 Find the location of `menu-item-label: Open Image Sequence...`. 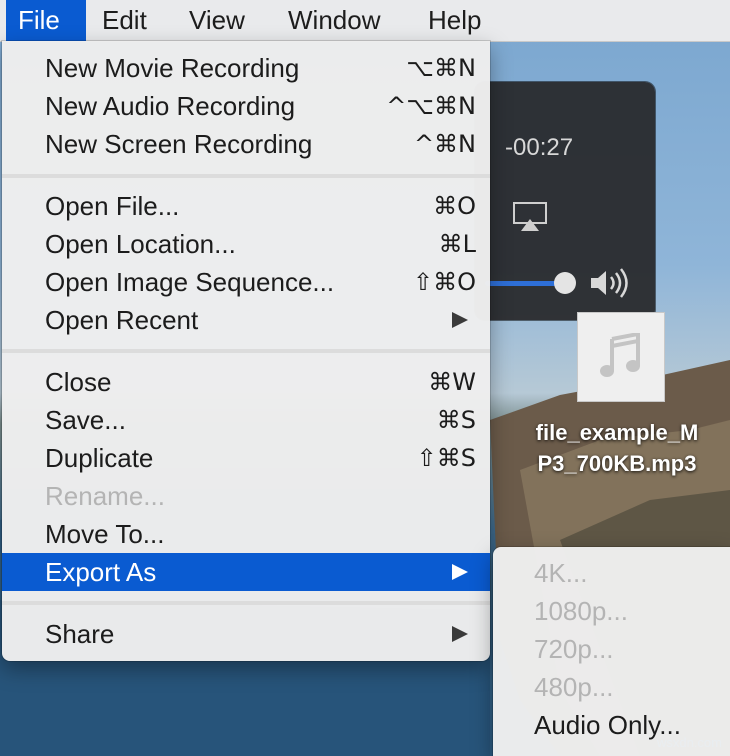

menu-item-label: Open Image Sequence... is located at coordinates (190, 282).